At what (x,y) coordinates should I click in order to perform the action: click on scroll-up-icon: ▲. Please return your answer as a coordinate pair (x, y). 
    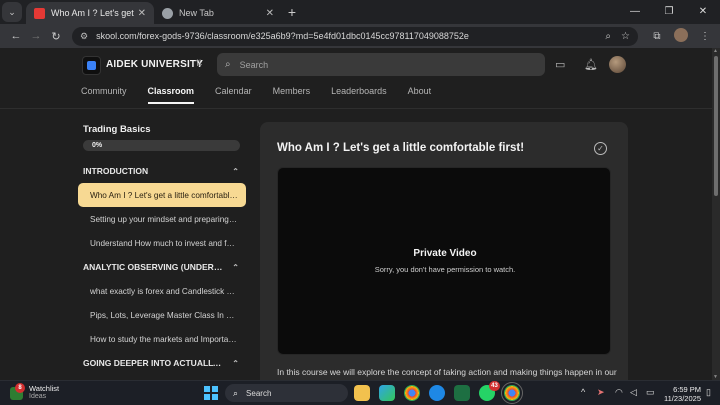
    Looking at the image, I should click on (715, 51).